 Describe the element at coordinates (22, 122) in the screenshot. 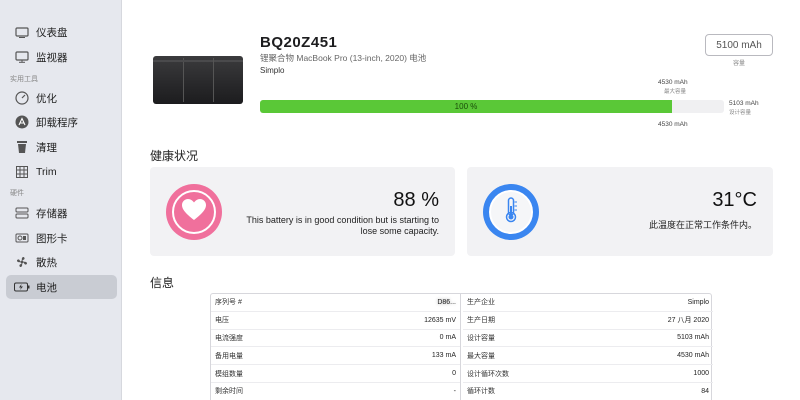

I see `app-store-icon` at that location.